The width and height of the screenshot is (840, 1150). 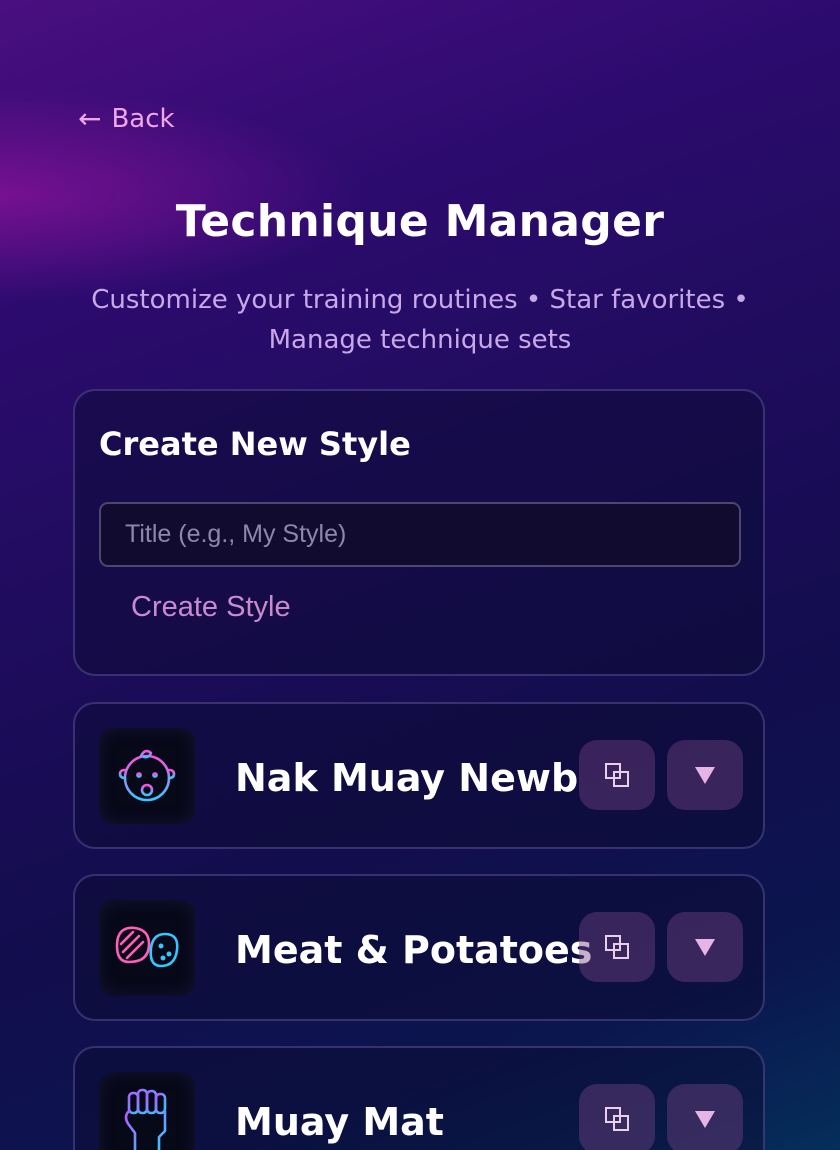 What do you see at coordinates (407, 778) in the screenshot?
I see `style-name: Nak Muay Newb` at bounding box center [407, 778].